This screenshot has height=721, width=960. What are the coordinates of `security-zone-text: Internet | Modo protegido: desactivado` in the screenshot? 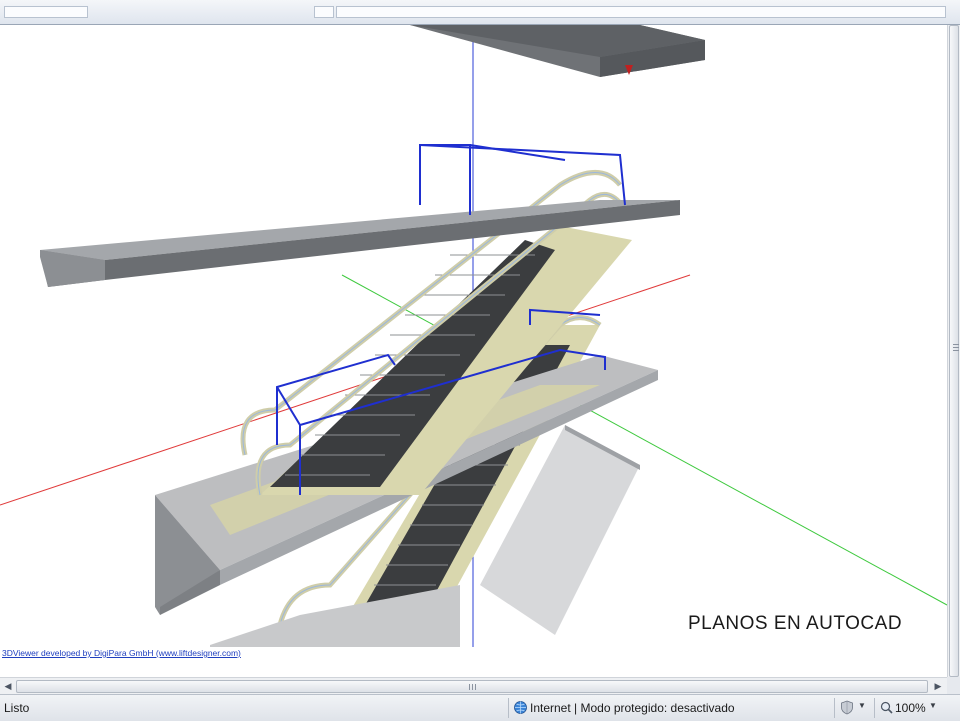 It's located at (632, 708).